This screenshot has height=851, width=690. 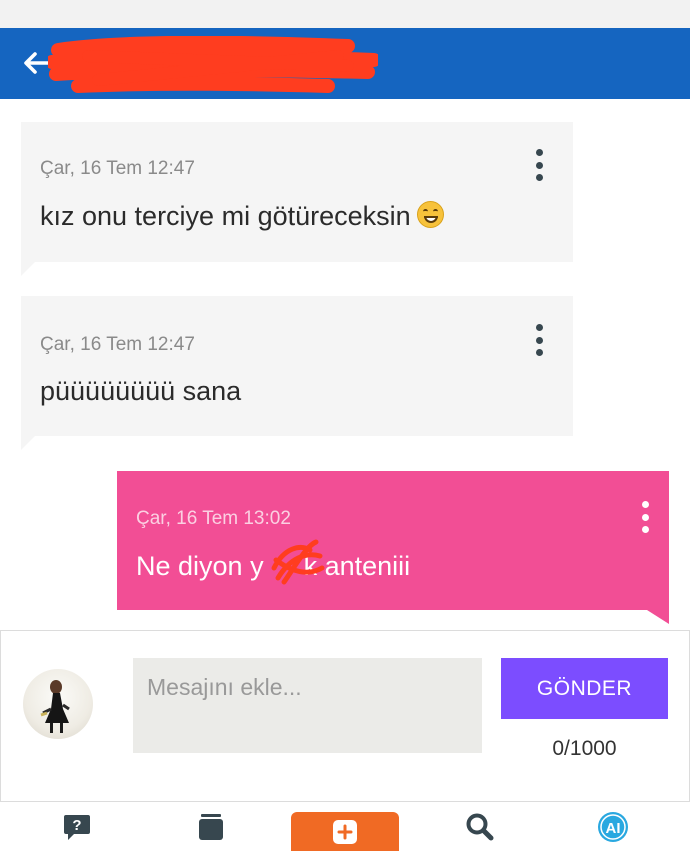 I want to click on nav-questions: ?, so click(x=77, y=829).